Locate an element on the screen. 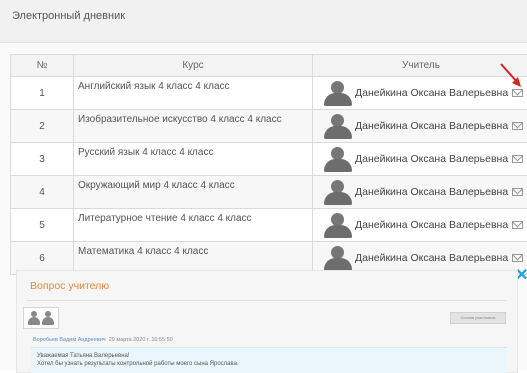 The height and width of the screenshot is (373, 527). row-number: 4 is located at coordinates (42, 192).